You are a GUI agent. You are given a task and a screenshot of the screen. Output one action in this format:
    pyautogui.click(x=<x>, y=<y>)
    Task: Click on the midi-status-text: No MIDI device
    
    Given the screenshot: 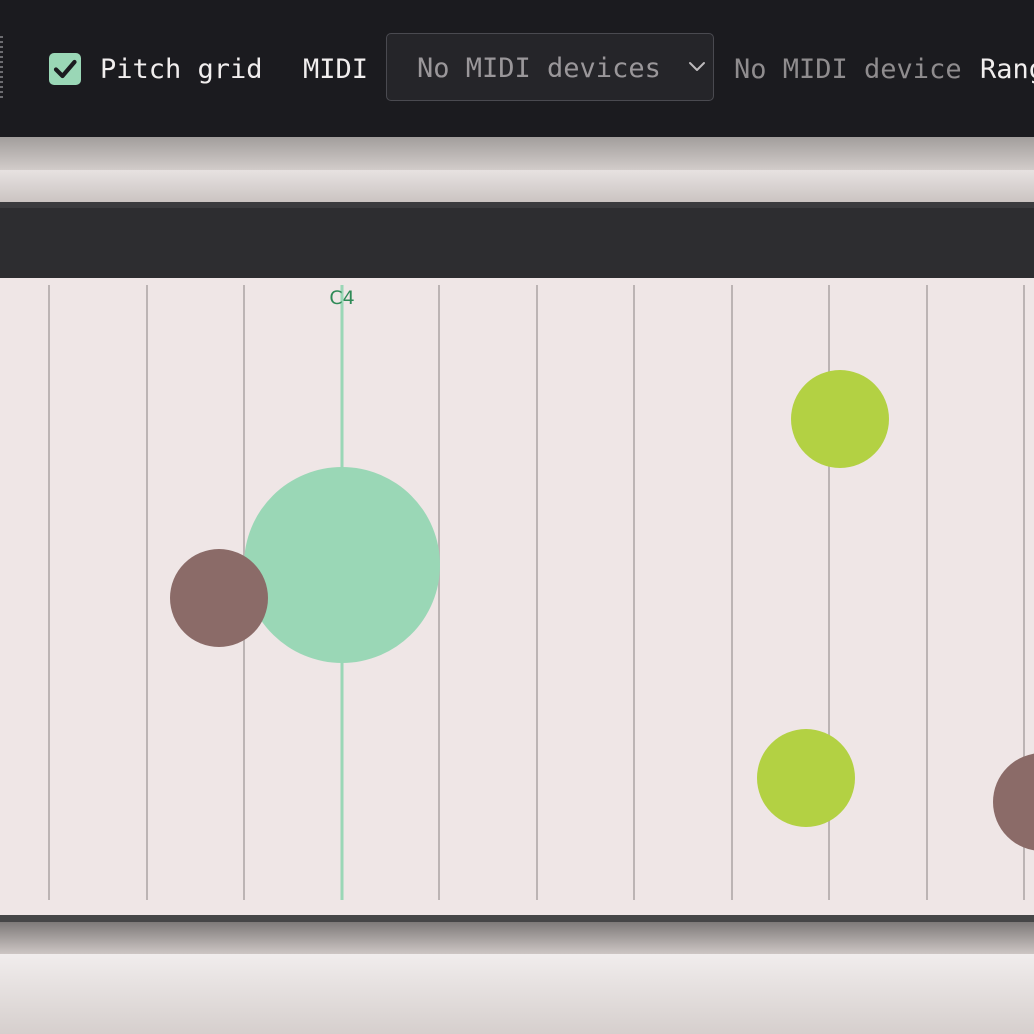 What is the action you would take?
    pyautogui.click(x=848, y=69)
    